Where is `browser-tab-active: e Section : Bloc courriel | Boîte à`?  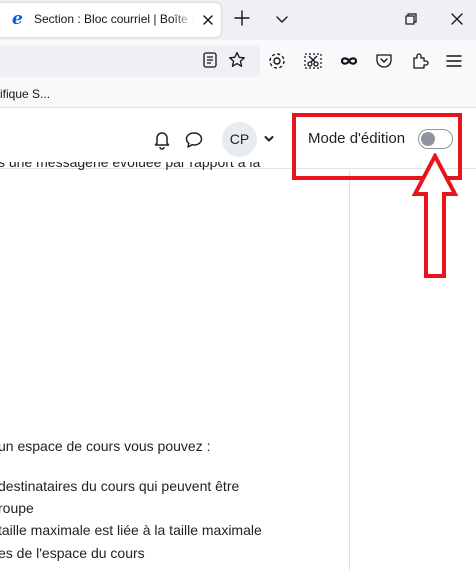
browser-tab-active: e Section : Bloc courriel | Boîte à is located at coordinates (110, 20).